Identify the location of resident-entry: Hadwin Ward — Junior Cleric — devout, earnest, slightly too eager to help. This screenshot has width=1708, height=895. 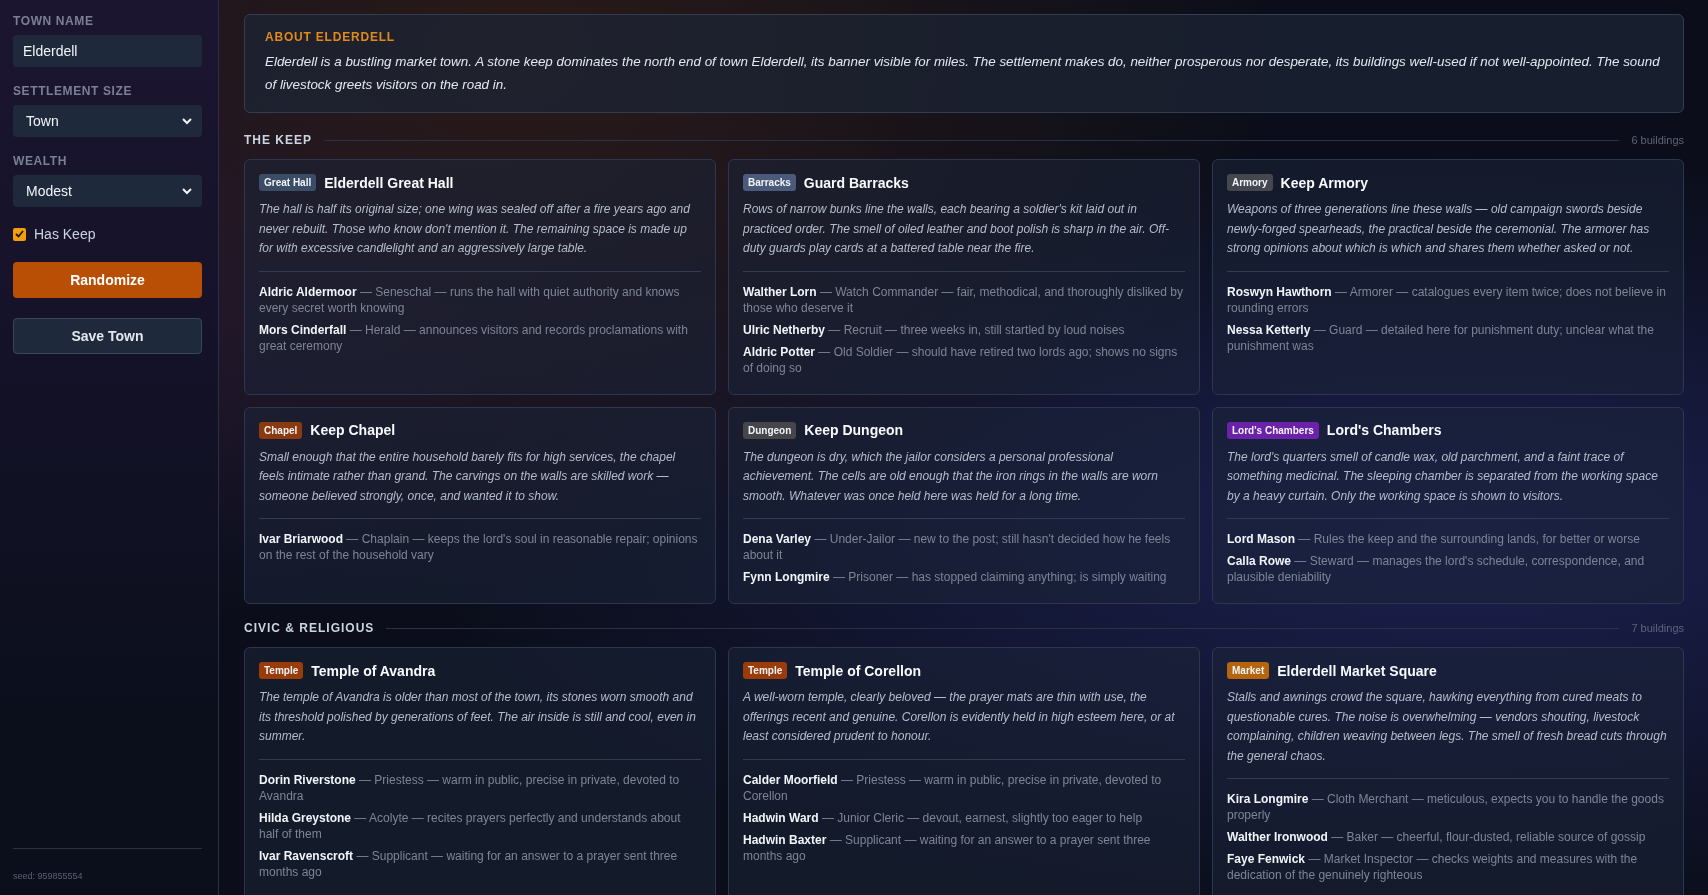
(943, 817).